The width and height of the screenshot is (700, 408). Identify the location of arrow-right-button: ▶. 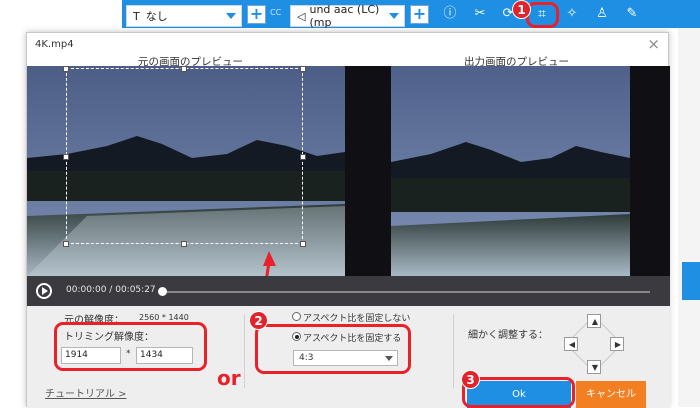
(617, 344).